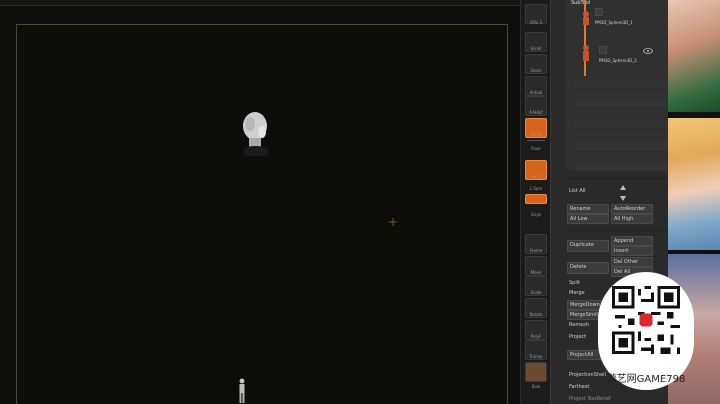  I want to click on shelf-label-move: Move, so click(536, 272).